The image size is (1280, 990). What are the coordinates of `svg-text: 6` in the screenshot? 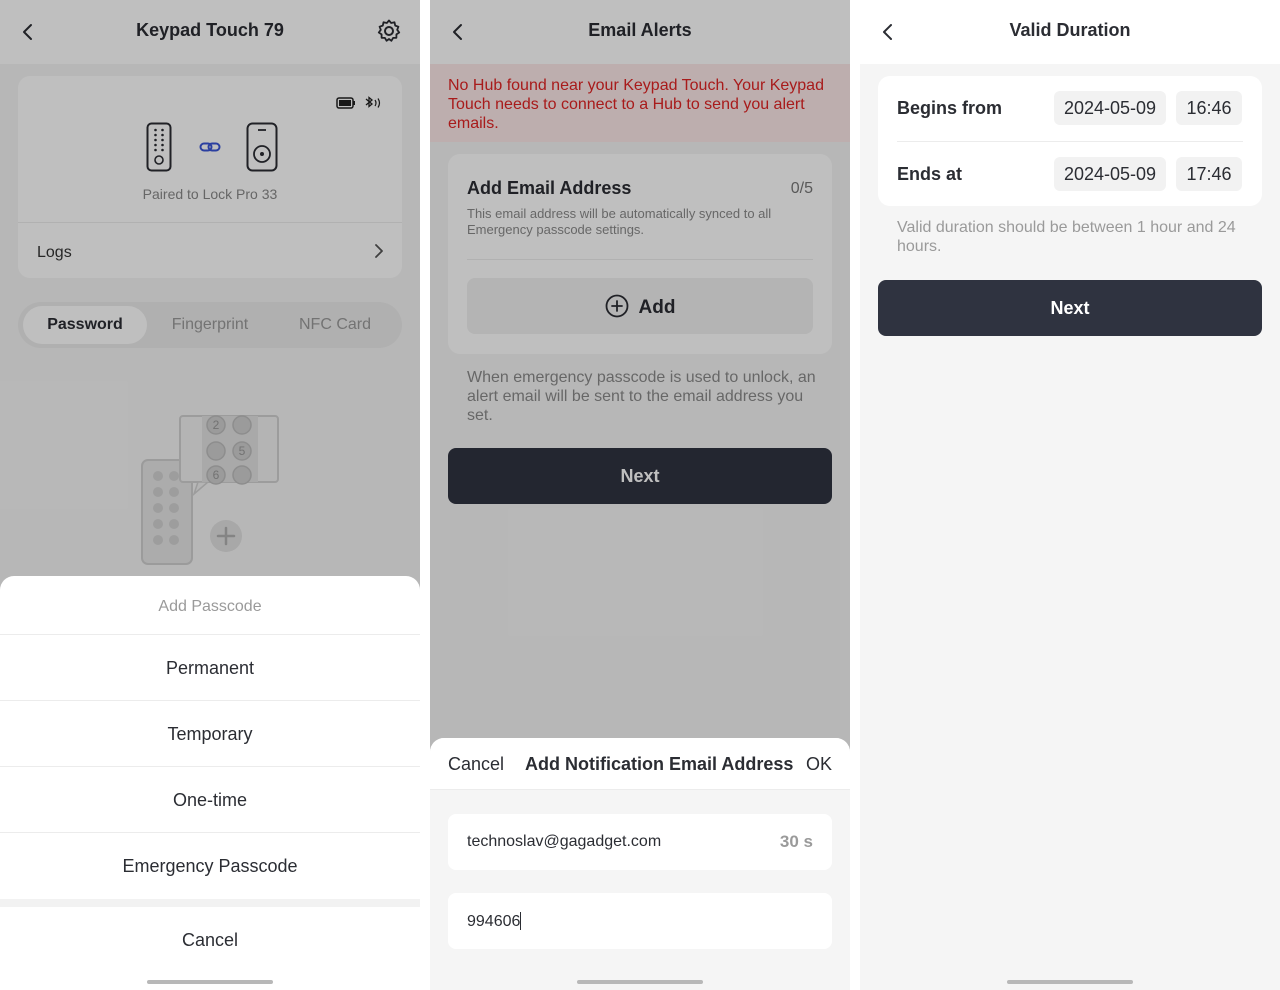 It's located at (216, 475).